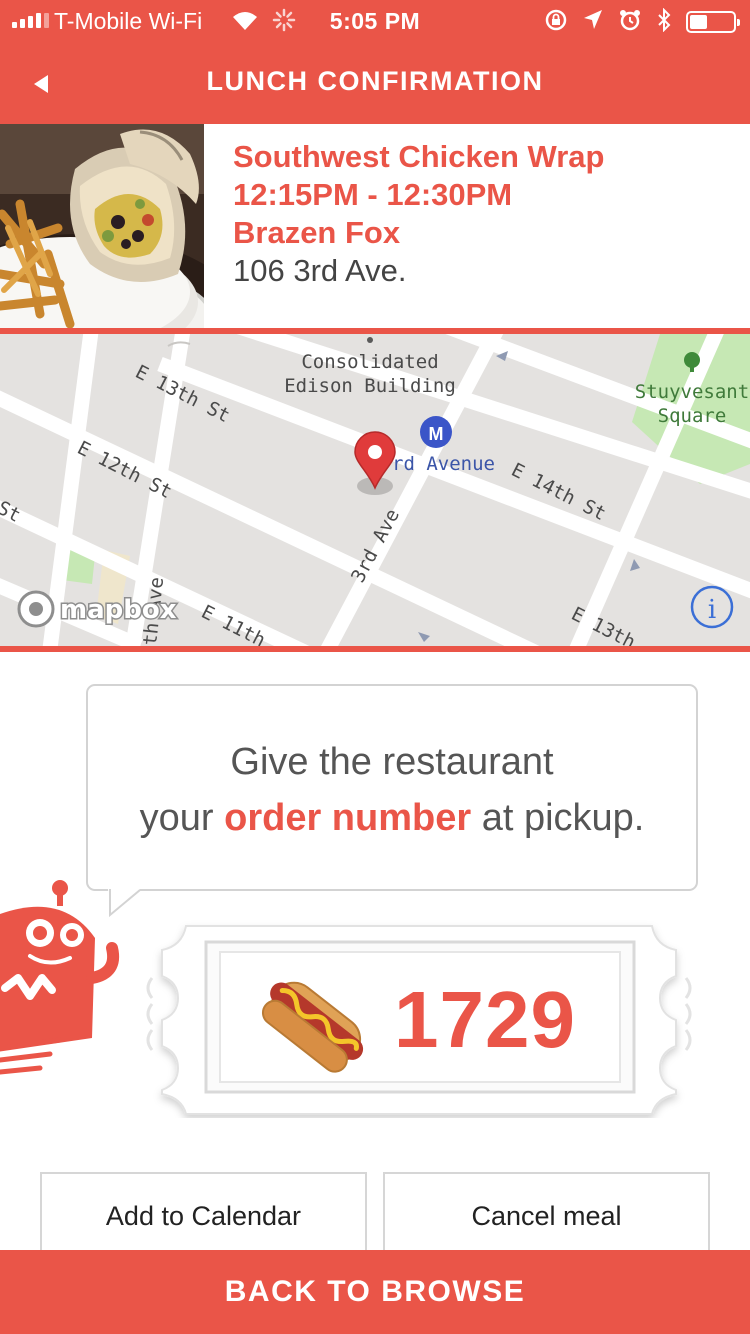 This screenshot has height=1334, width=750. What do you see at coordinates (317, 232) in the screenshot?
I see `restaurant-name: Brazen Fox` at bounding box center [317, 232].